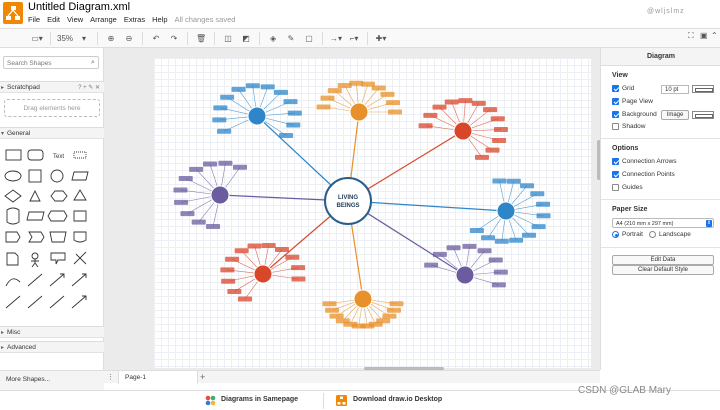 The width and height of the screenshot is (720, 410). Describe the element at coordinates (336, 38) in the screenshot. I see `connection-icon: →▾` at that location.